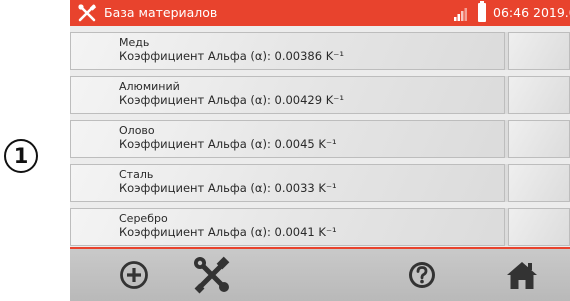 The height and width of the screenshot is (301, 570). I want to click on help-icon, so click(422, 275).